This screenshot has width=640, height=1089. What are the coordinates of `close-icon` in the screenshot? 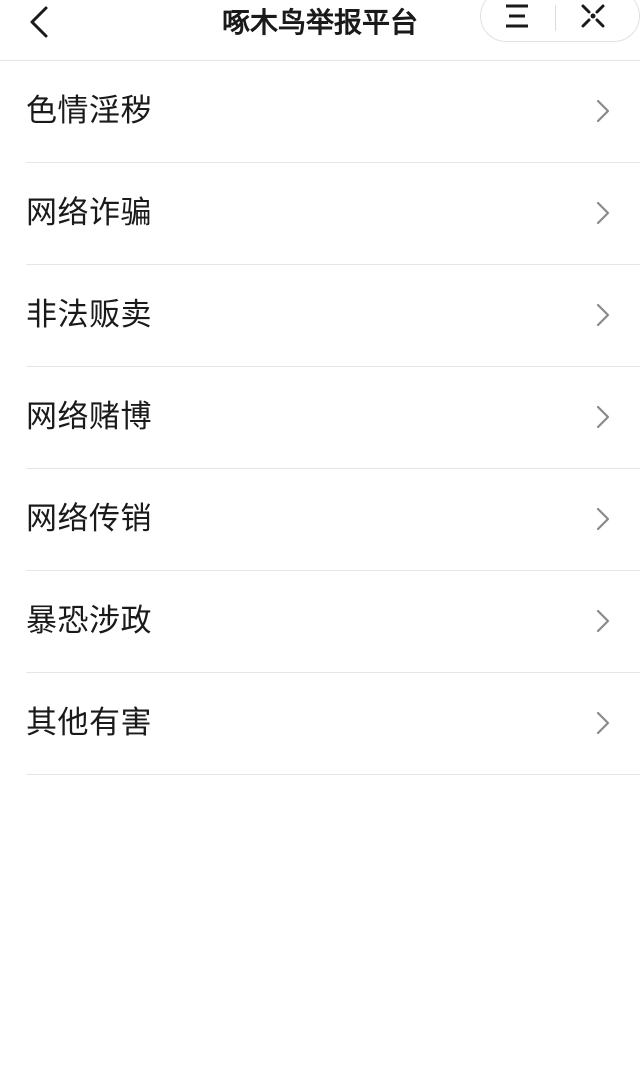 It's located at (593, 16).